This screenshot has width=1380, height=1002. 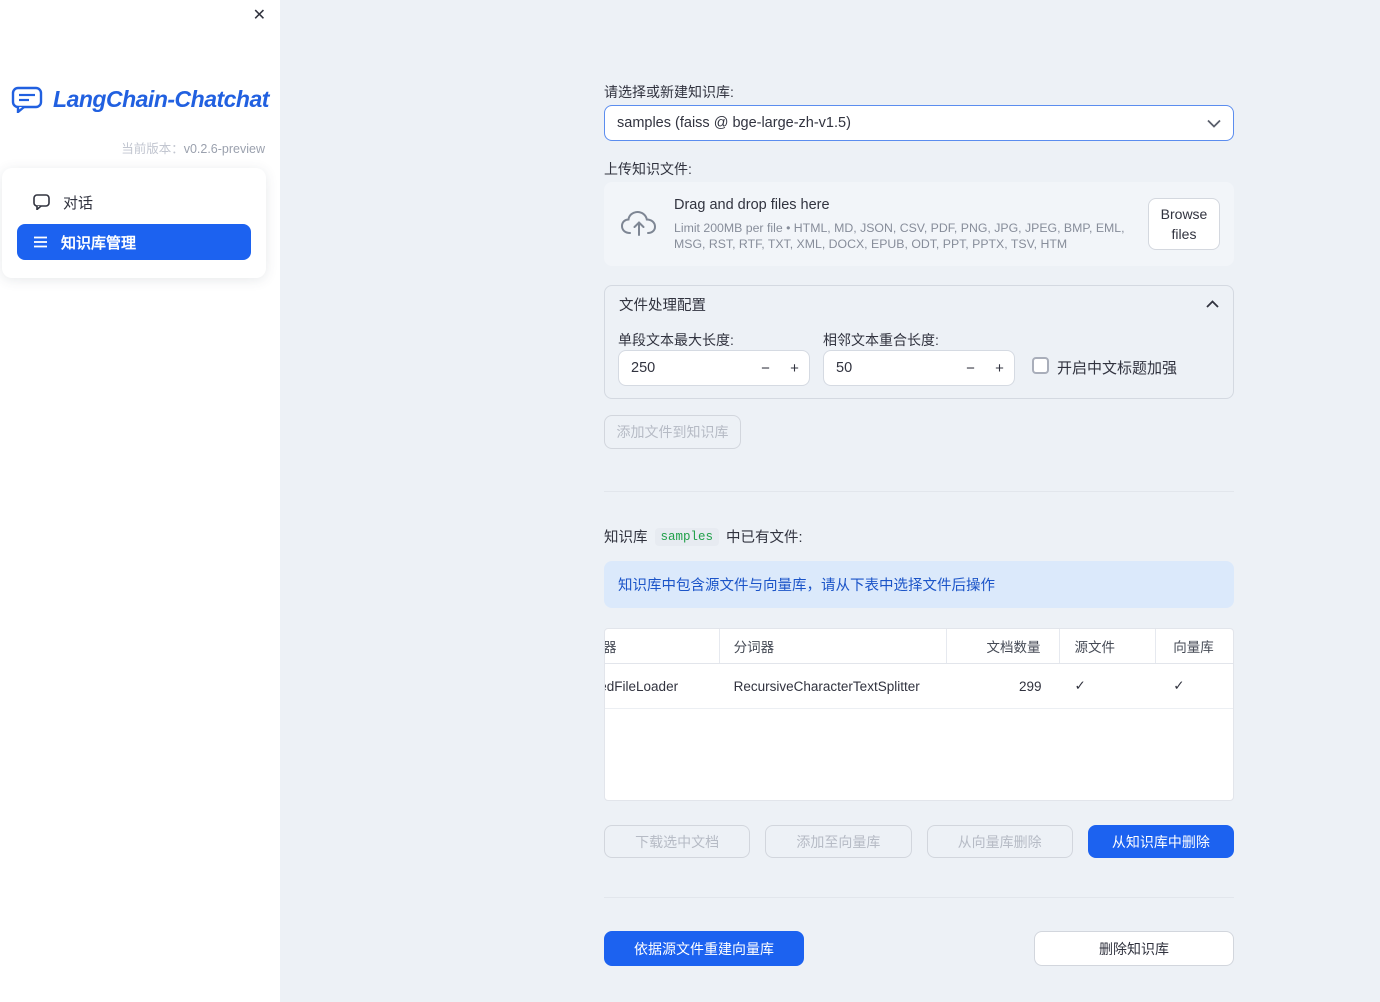 What do you see at coordinates (40, 242) in the screenshot?
I see `list-icon` at bounding box center [40, 242].